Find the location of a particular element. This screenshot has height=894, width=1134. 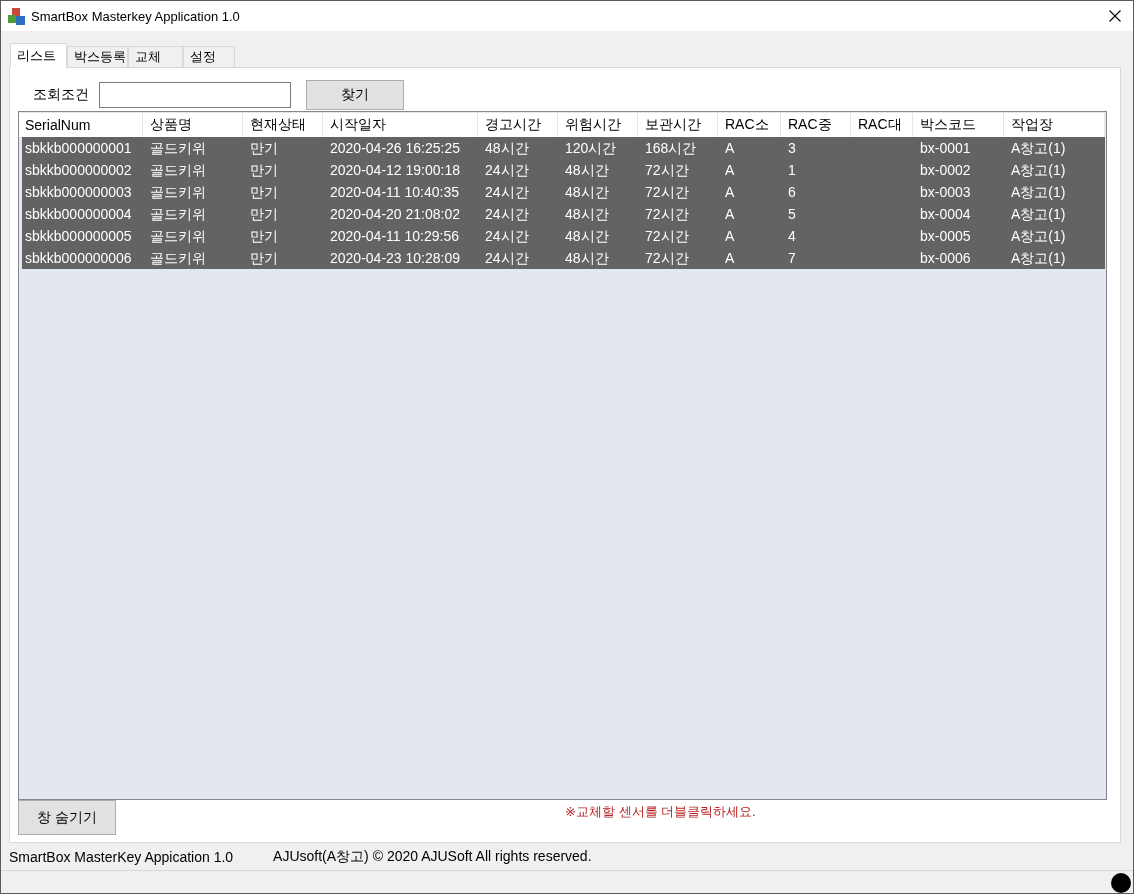

table-cell: 2020-04-11 10:40:35 is located at coordinates (394, 192).